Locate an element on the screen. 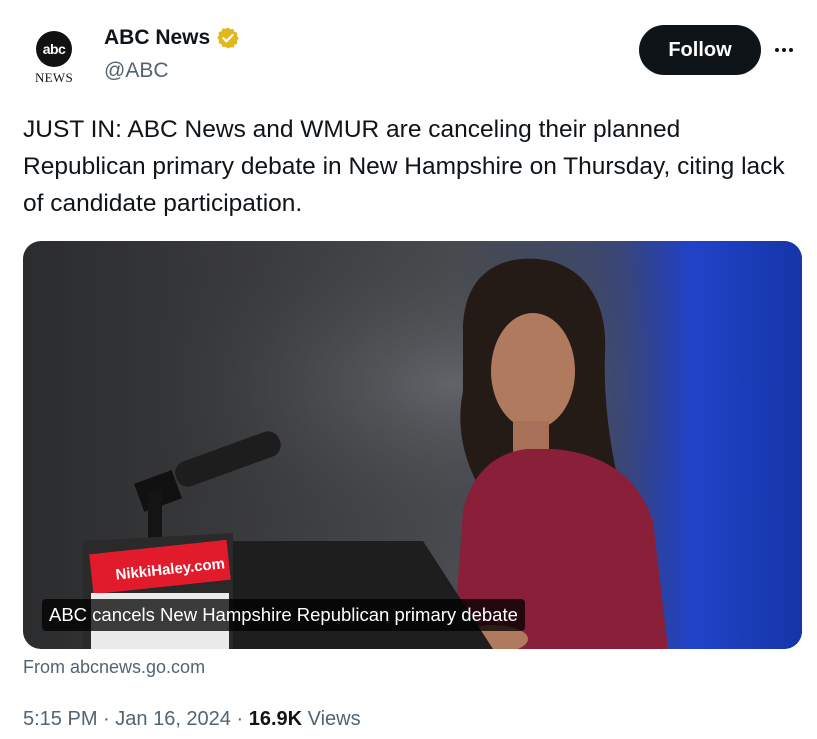 The height and width of the screenshot is (739, 817). author-name-row: ABC News is located at coordinates (172, 38).